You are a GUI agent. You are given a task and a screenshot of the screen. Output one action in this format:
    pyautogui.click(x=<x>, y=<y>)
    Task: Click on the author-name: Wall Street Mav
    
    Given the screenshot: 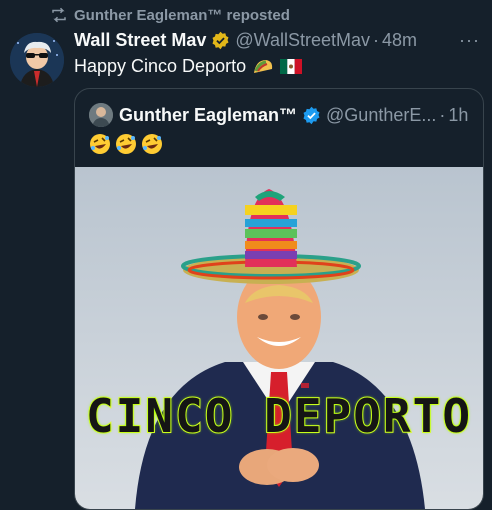 What is the action you would take?
    pyautogui.click(x=140, y=40)
    